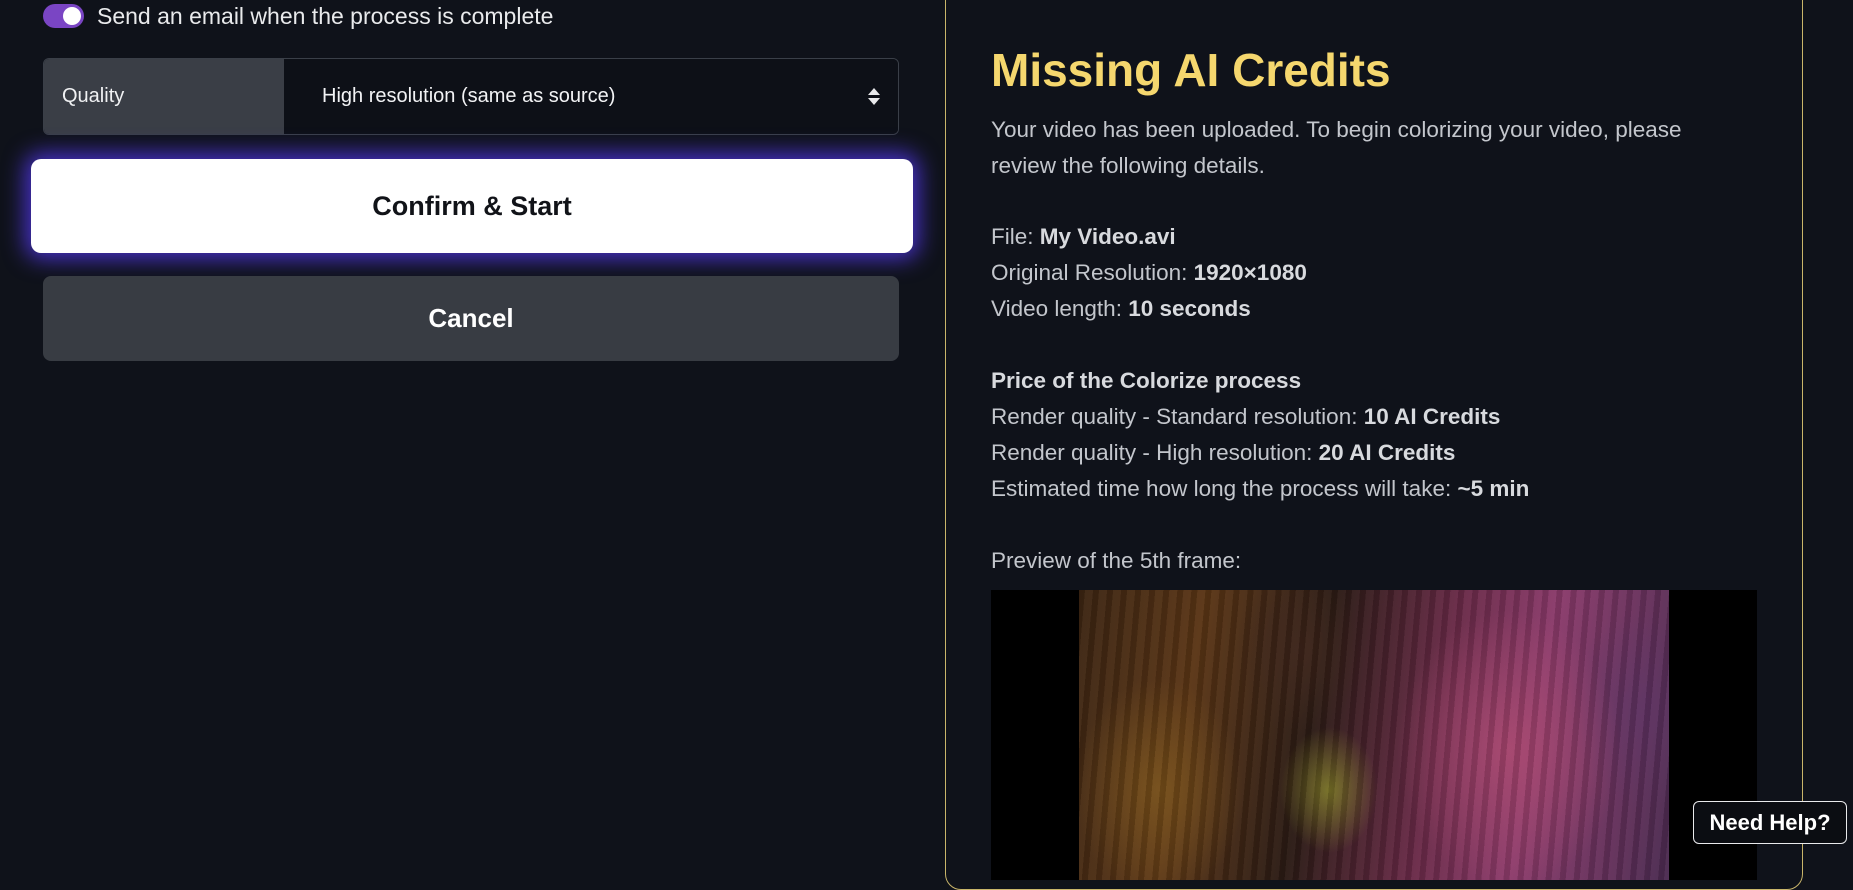  What do you see at coordinates (874, 96) in the screenshot?
I see `select-caret-icon` at bounding box center [874, 96].